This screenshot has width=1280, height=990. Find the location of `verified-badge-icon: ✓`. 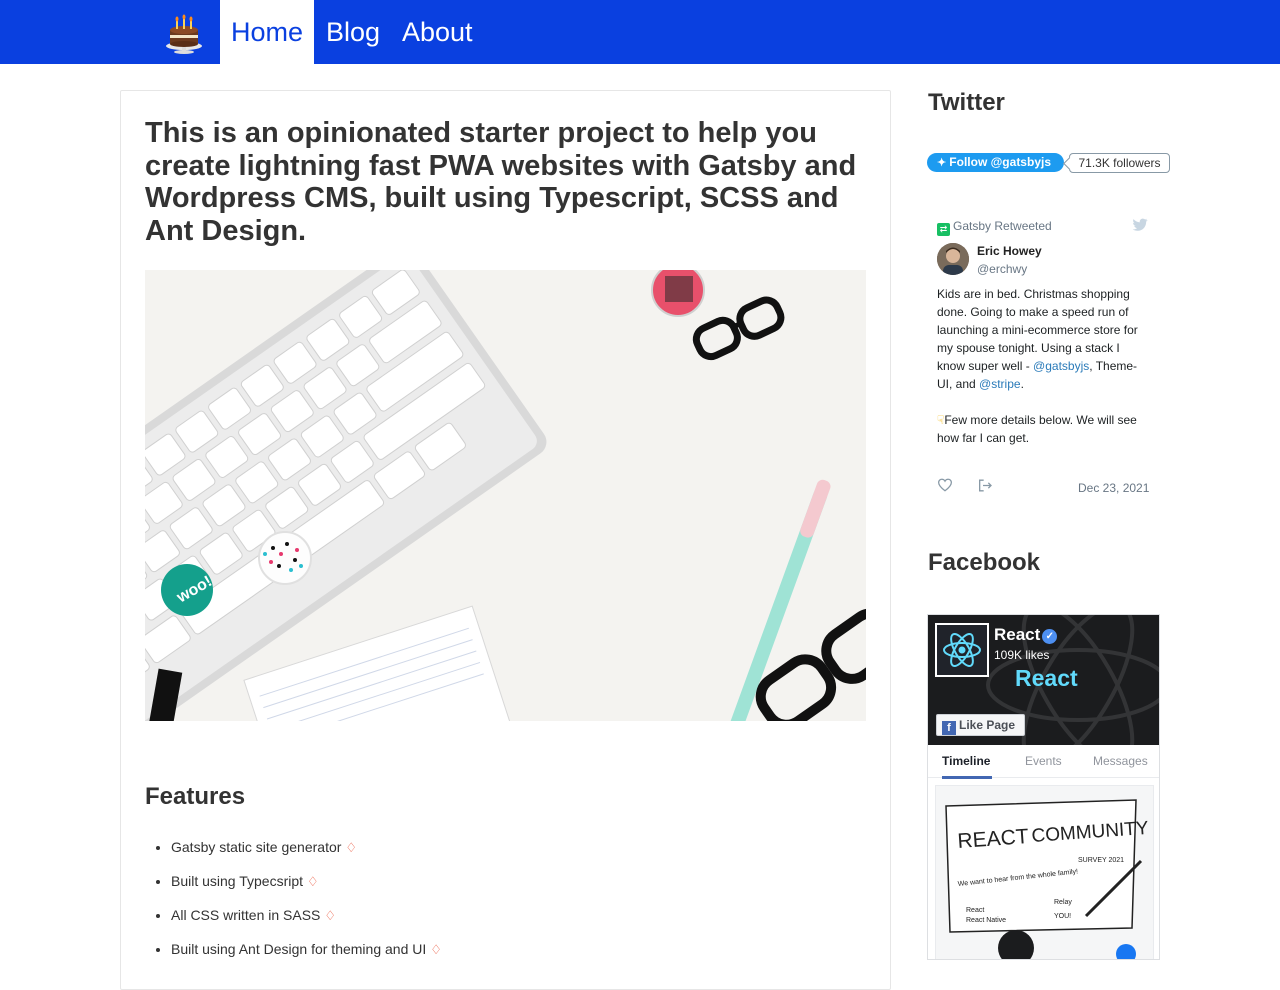

verified-badge-icon: ✓ is located at coordinates (1049, 636).